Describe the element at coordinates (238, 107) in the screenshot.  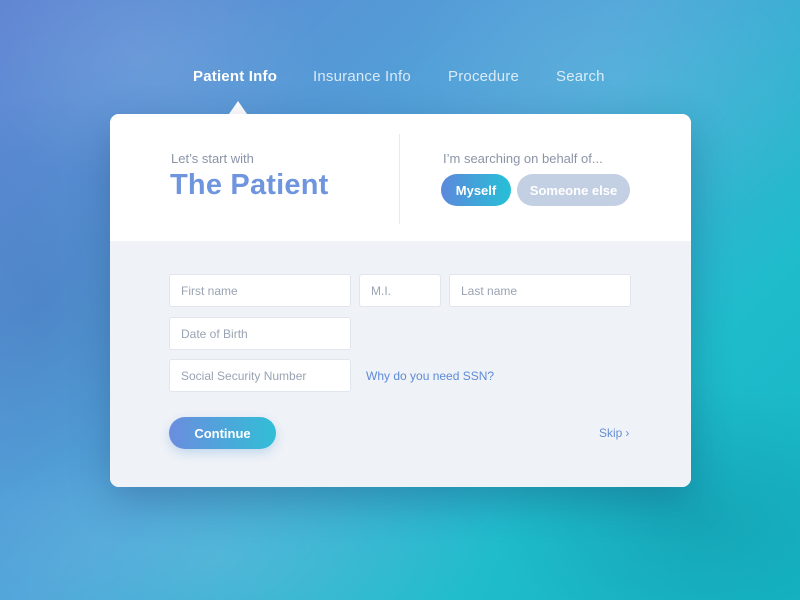
I see `active-tab-pointer` at that location.